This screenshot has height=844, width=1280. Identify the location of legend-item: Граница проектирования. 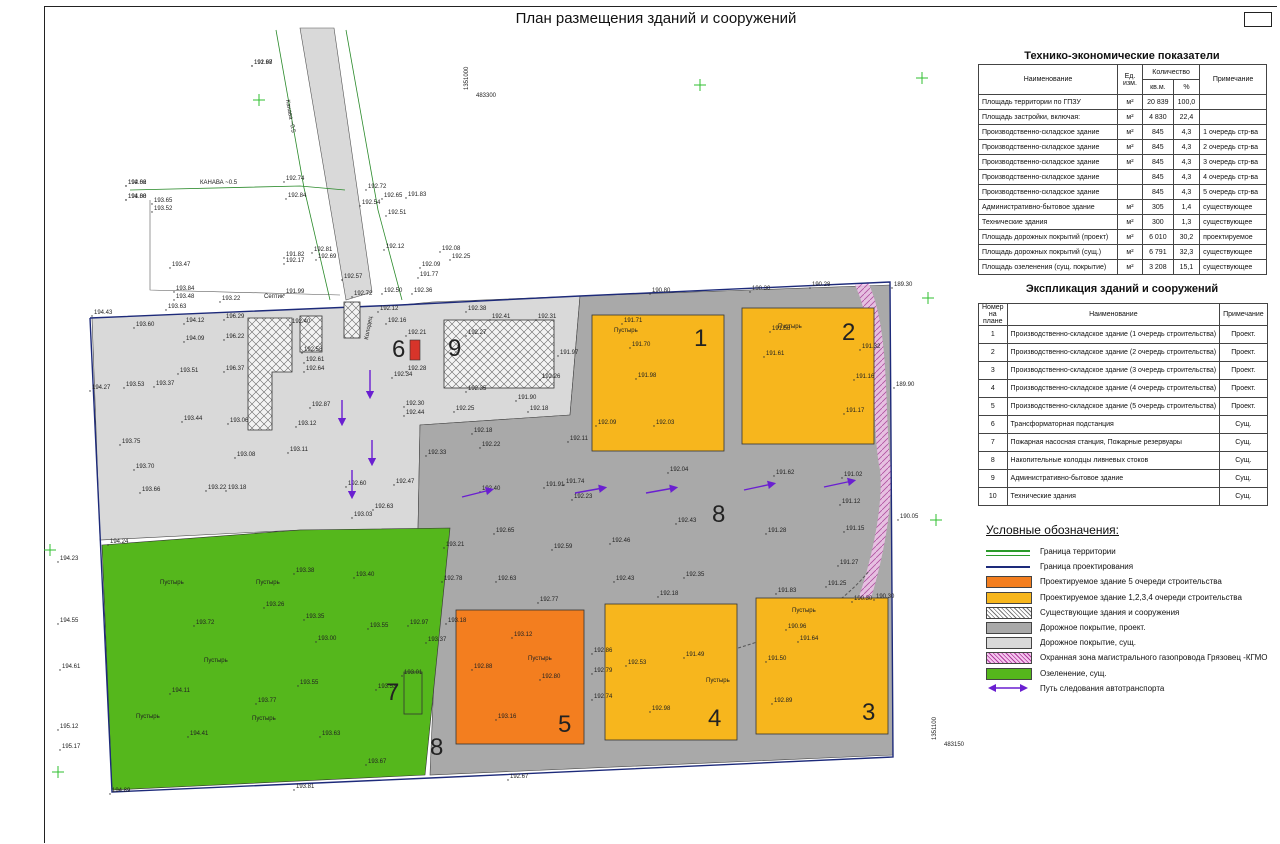
(1126, 567).